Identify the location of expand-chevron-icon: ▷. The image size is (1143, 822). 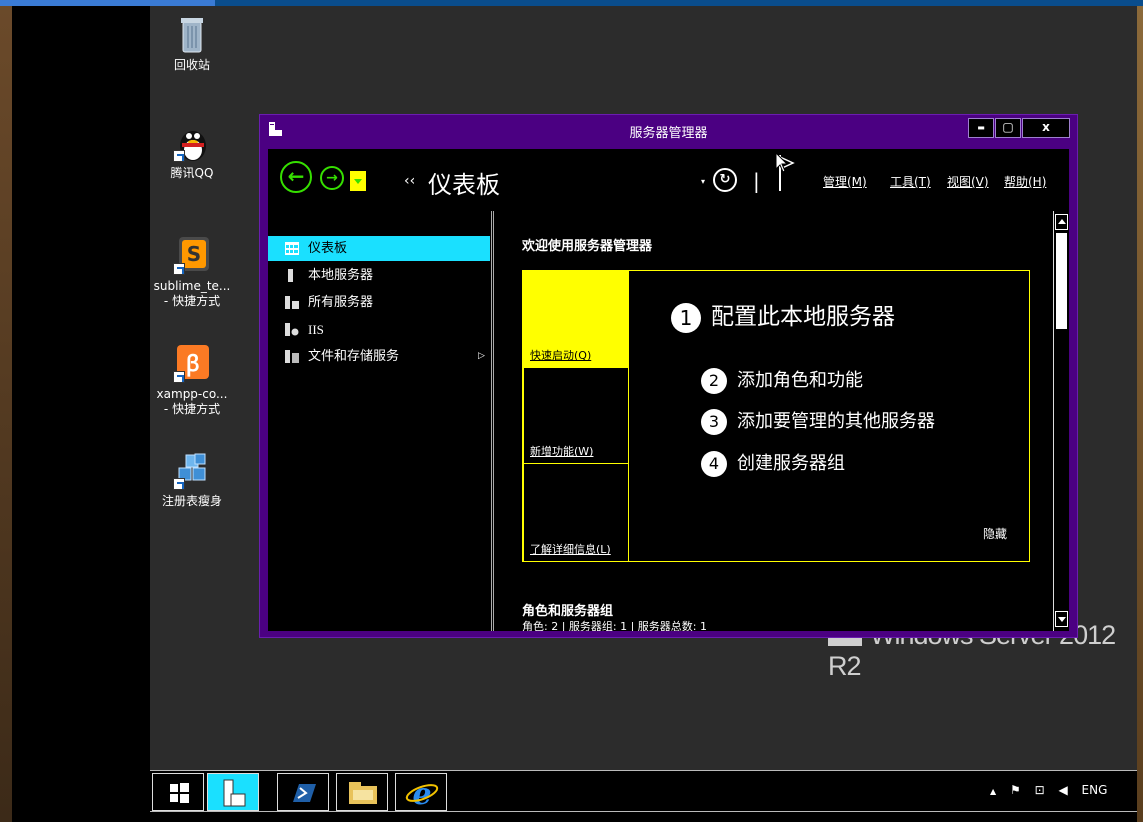
(481, 356).